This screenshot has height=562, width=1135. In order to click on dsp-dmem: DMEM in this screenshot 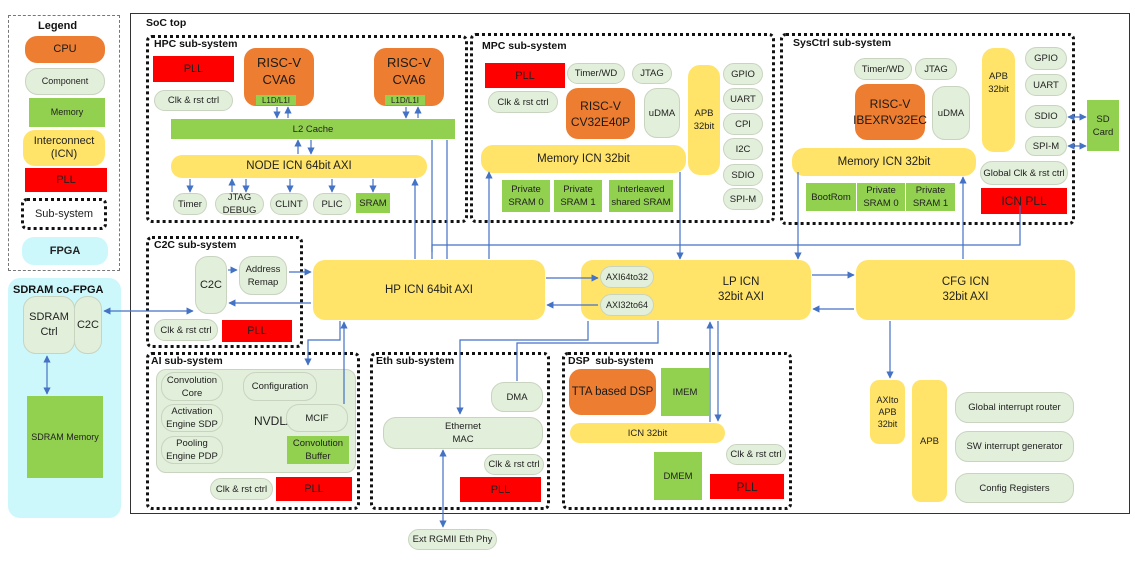, I will do `click(678, 476)`.